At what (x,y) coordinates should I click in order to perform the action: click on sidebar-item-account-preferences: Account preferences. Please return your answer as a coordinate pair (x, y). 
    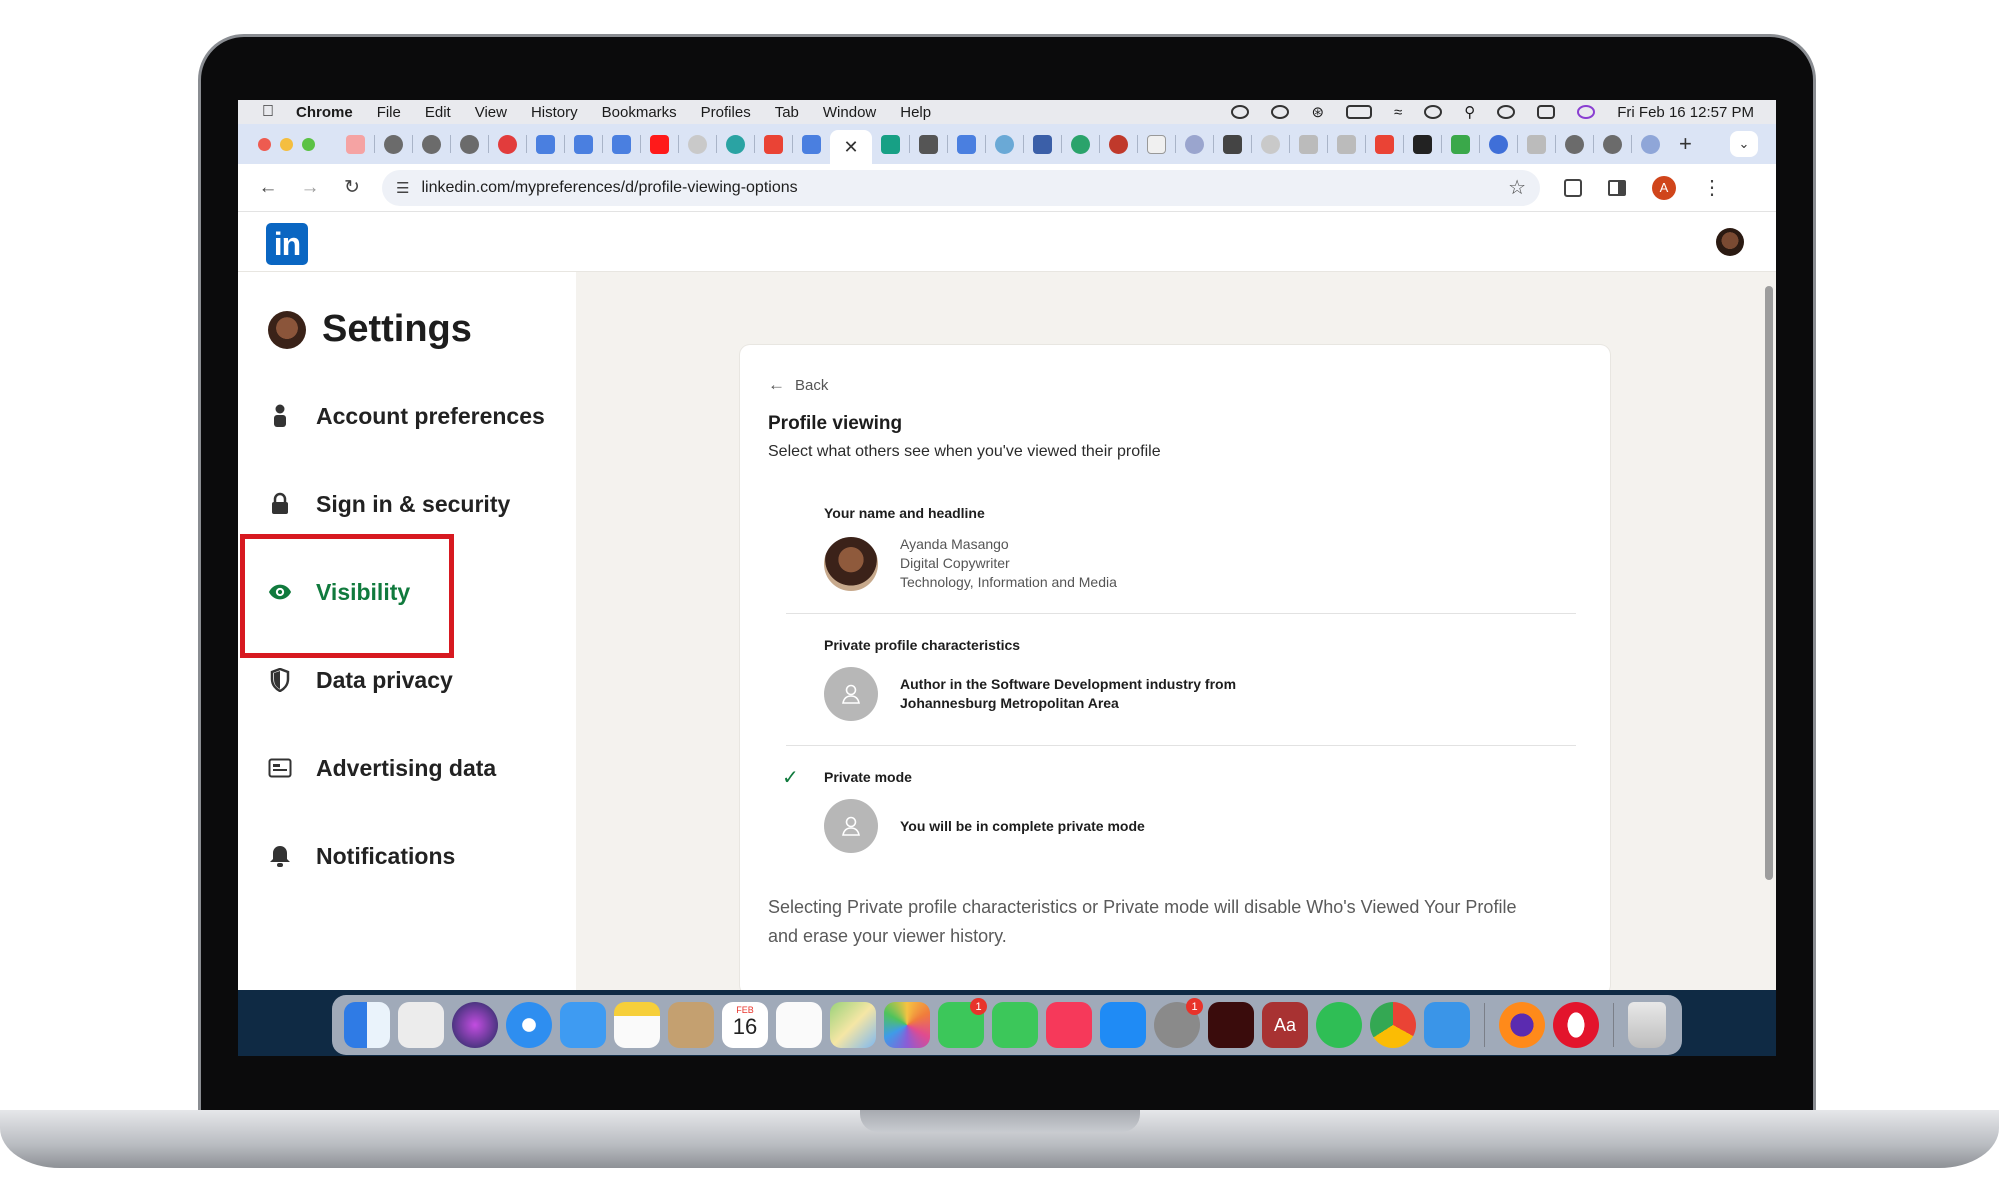
    Looking at the image, I should click on (406, 416).